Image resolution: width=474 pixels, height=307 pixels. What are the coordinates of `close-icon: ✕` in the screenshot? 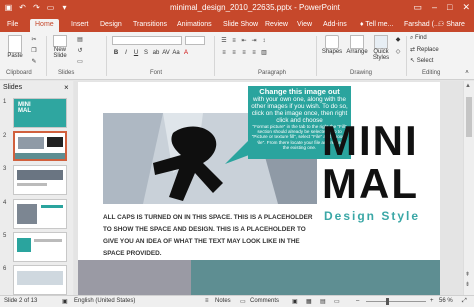 It's located at (466, 7).